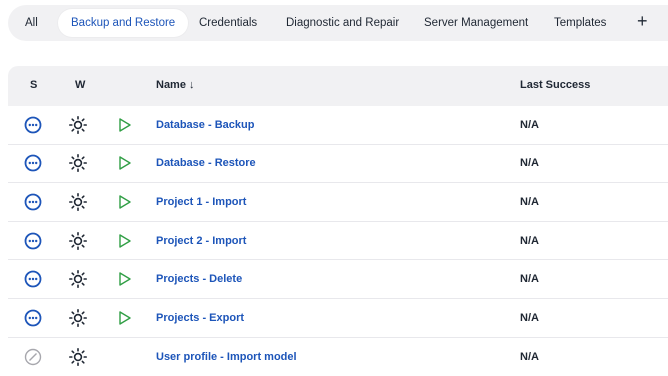  What do you see at coordinates (33, 85) in the screenshot?
I see `header-status: S` at bounding box center [33, 85].